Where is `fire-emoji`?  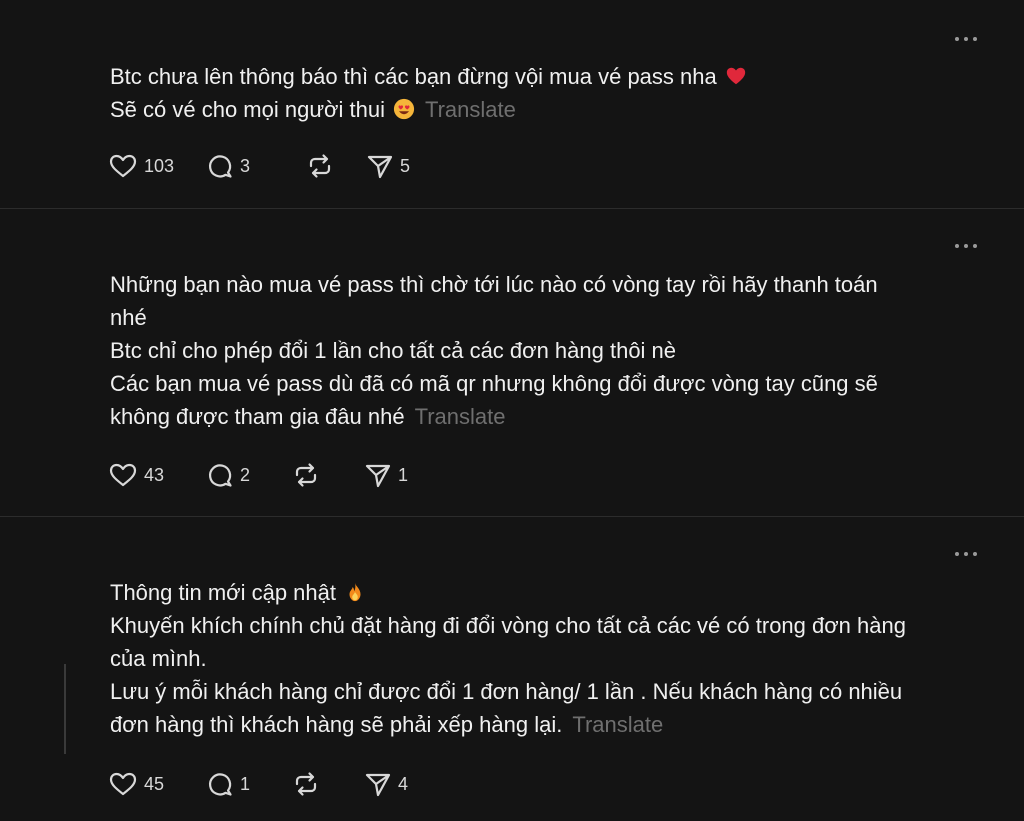 fire-emoji is located at coordinates (355, 592).